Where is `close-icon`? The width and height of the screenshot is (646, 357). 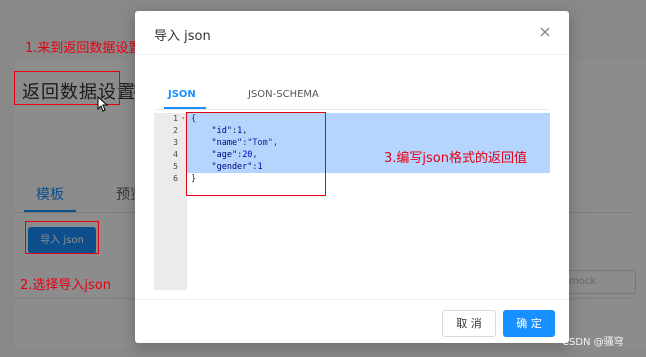
close-icon is located at coordinates (545, 32).